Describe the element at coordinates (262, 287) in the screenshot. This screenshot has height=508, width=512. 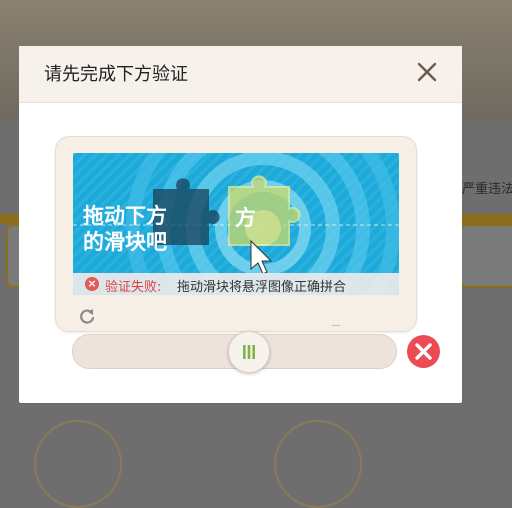
I see `status-message: 拖动滑块将悬浮图像正确拼合` at that location.